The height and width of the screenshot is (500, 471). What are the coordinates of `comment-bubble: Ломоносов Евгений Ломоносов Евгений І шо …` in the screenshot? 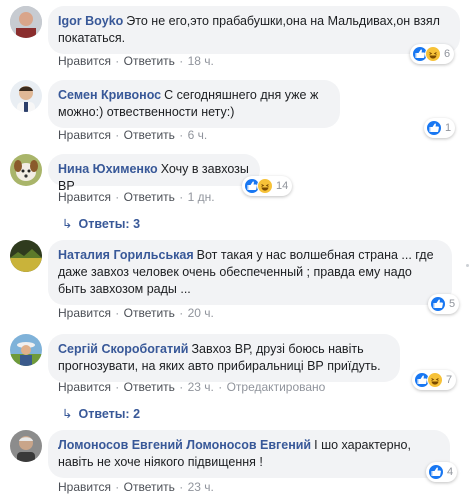 It's located at (249, 454).